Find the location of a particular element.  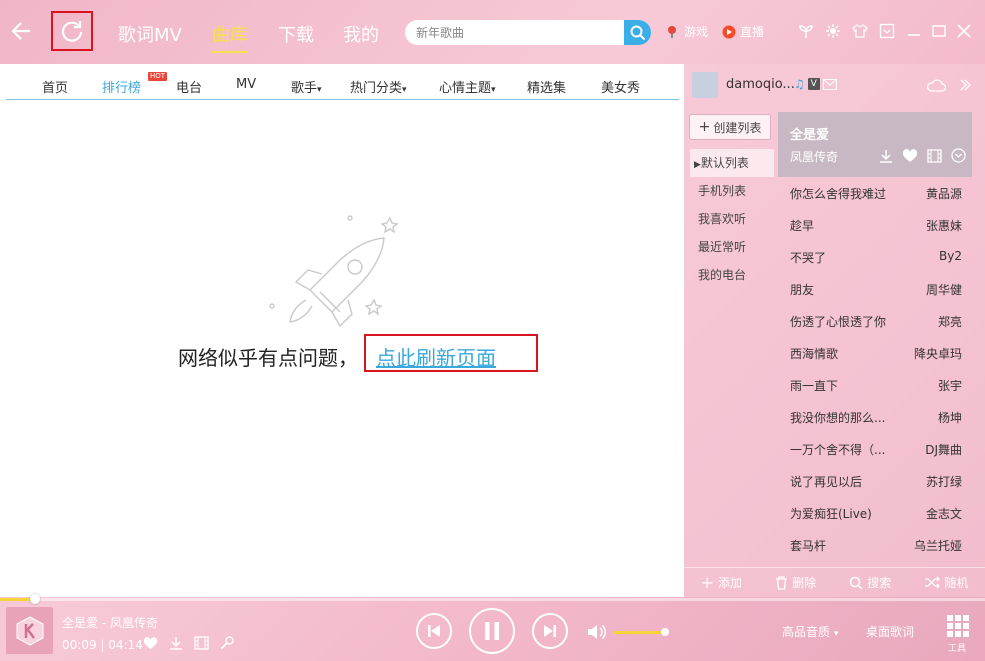

random-label: 随机 is located at coordinates (956, 583).